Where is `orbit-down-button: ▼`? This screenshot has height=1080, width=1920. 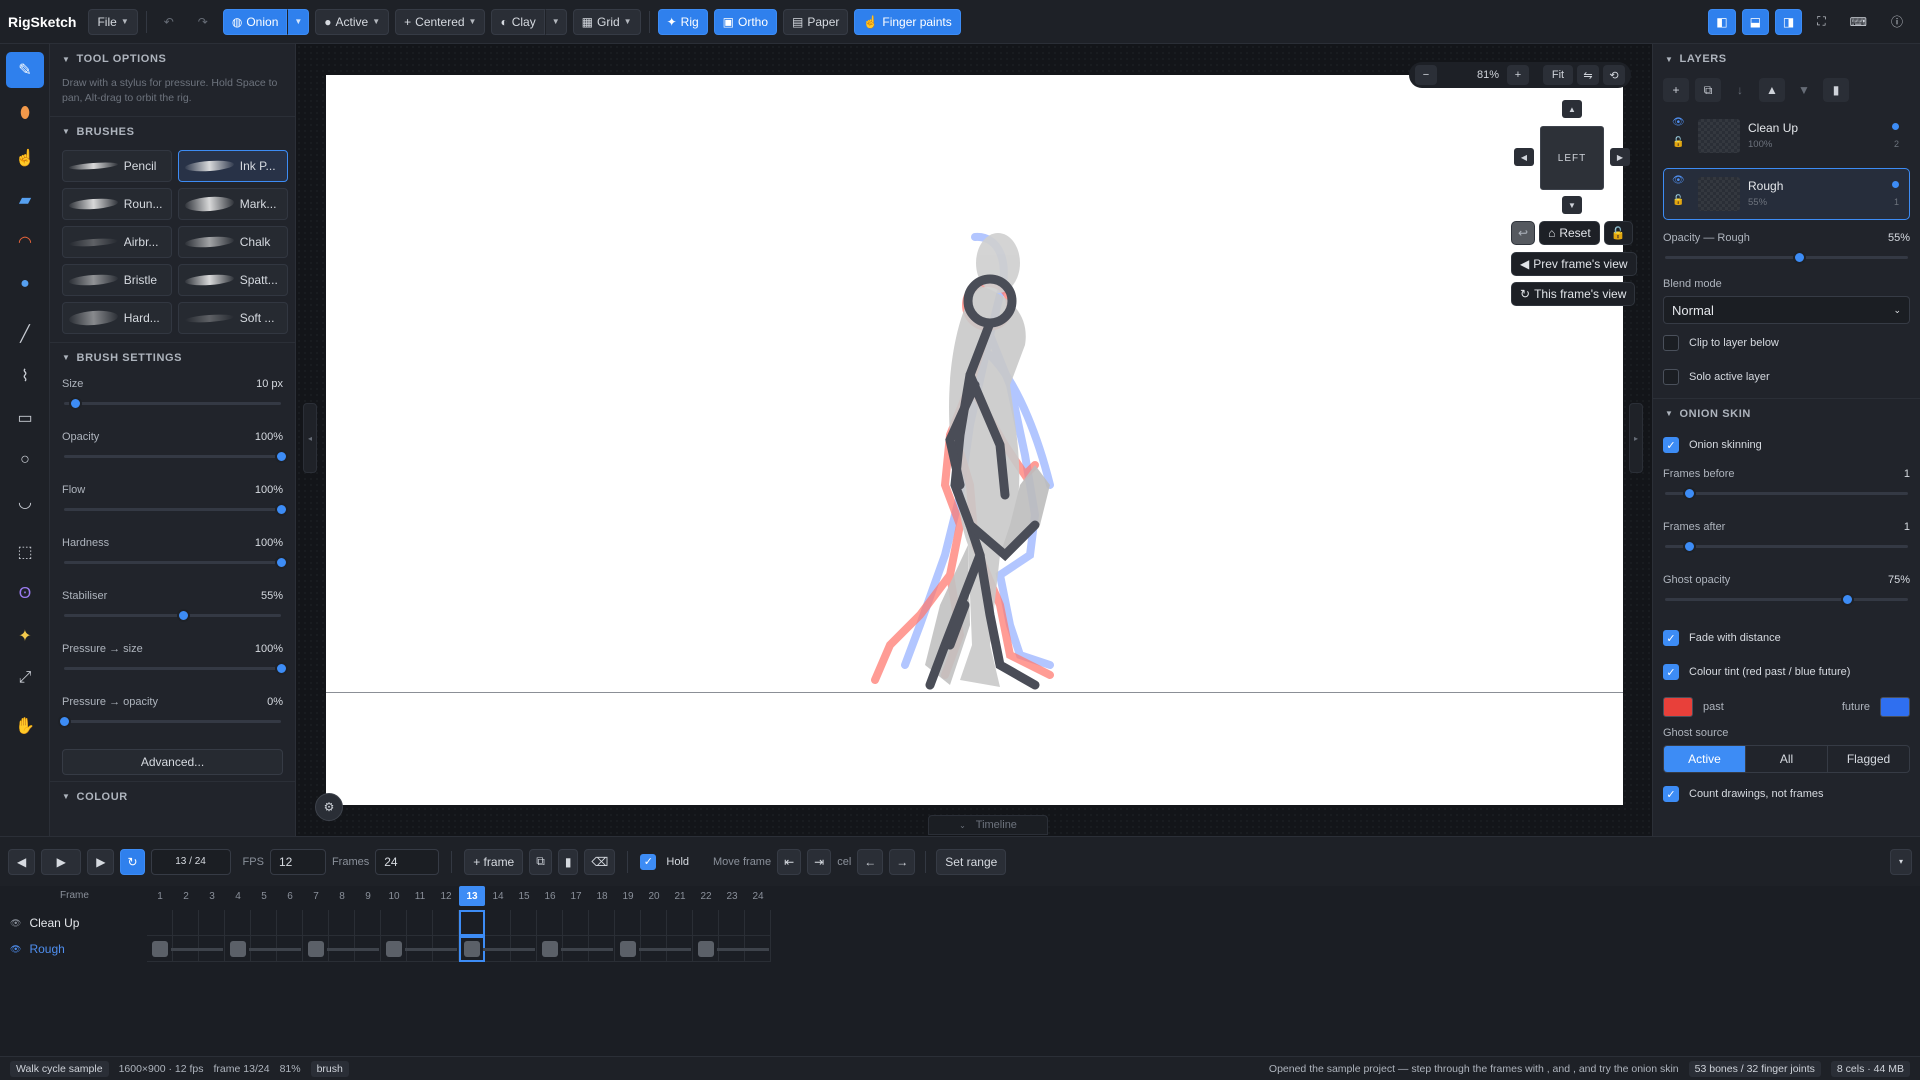 orbit-down-button: ▼ is located at coordinates (1572, 205).